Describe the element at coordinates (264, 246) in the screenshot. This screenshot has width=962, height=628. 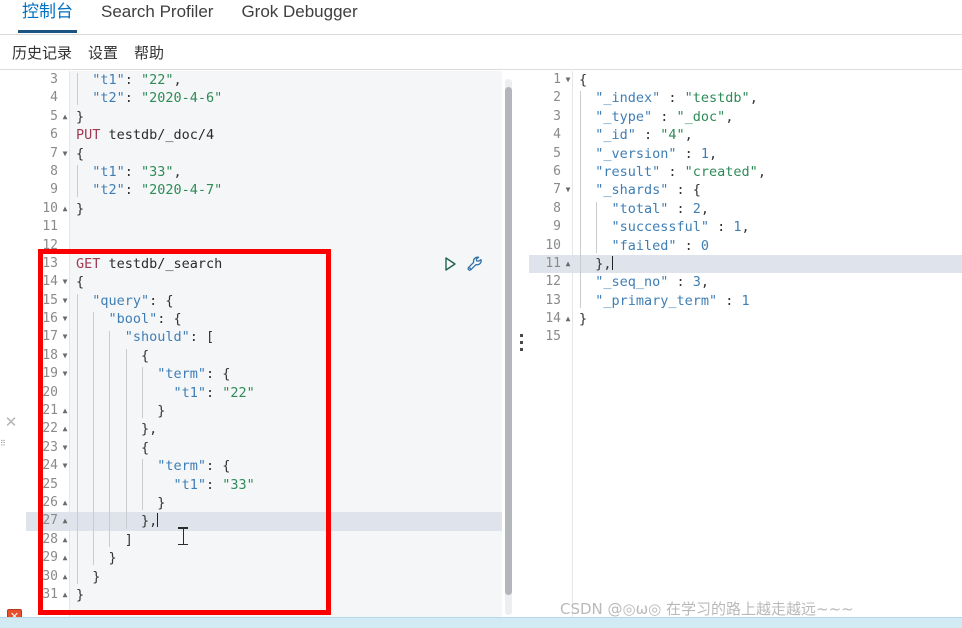
I see `code-line: 12` at that location.